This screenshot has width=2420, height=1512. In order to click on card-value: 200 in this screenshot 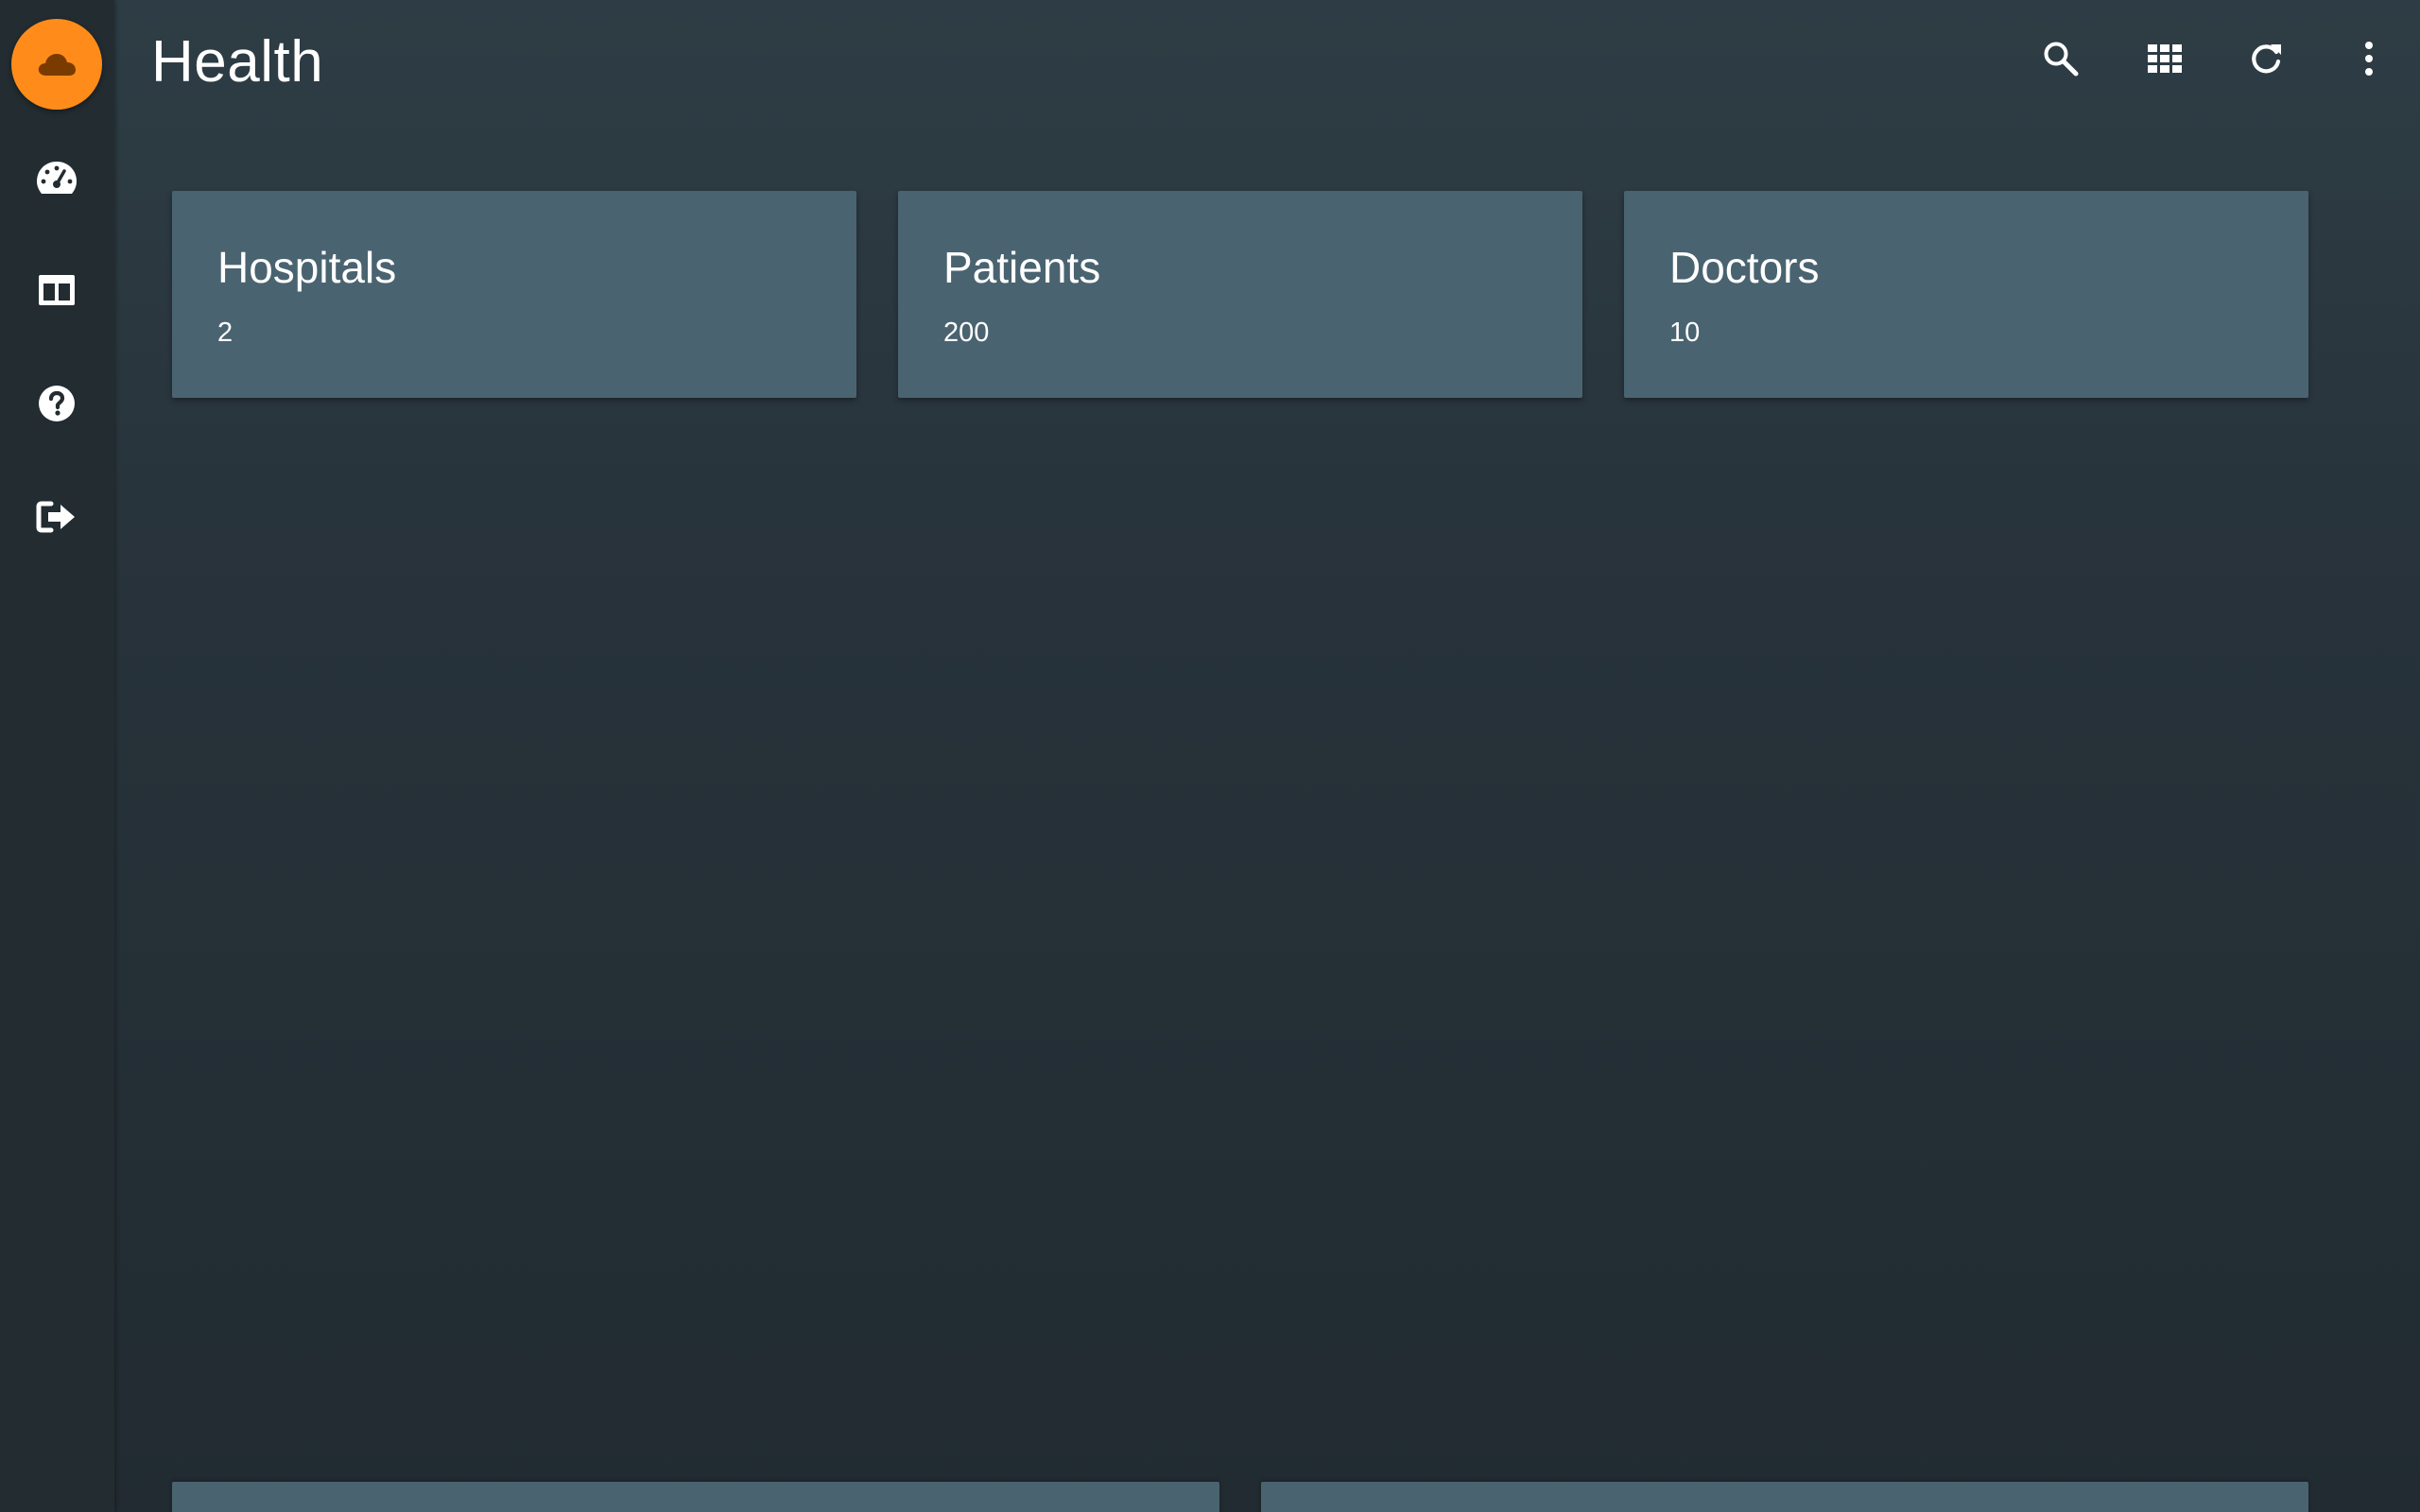, I will do `click(966, 333)`.